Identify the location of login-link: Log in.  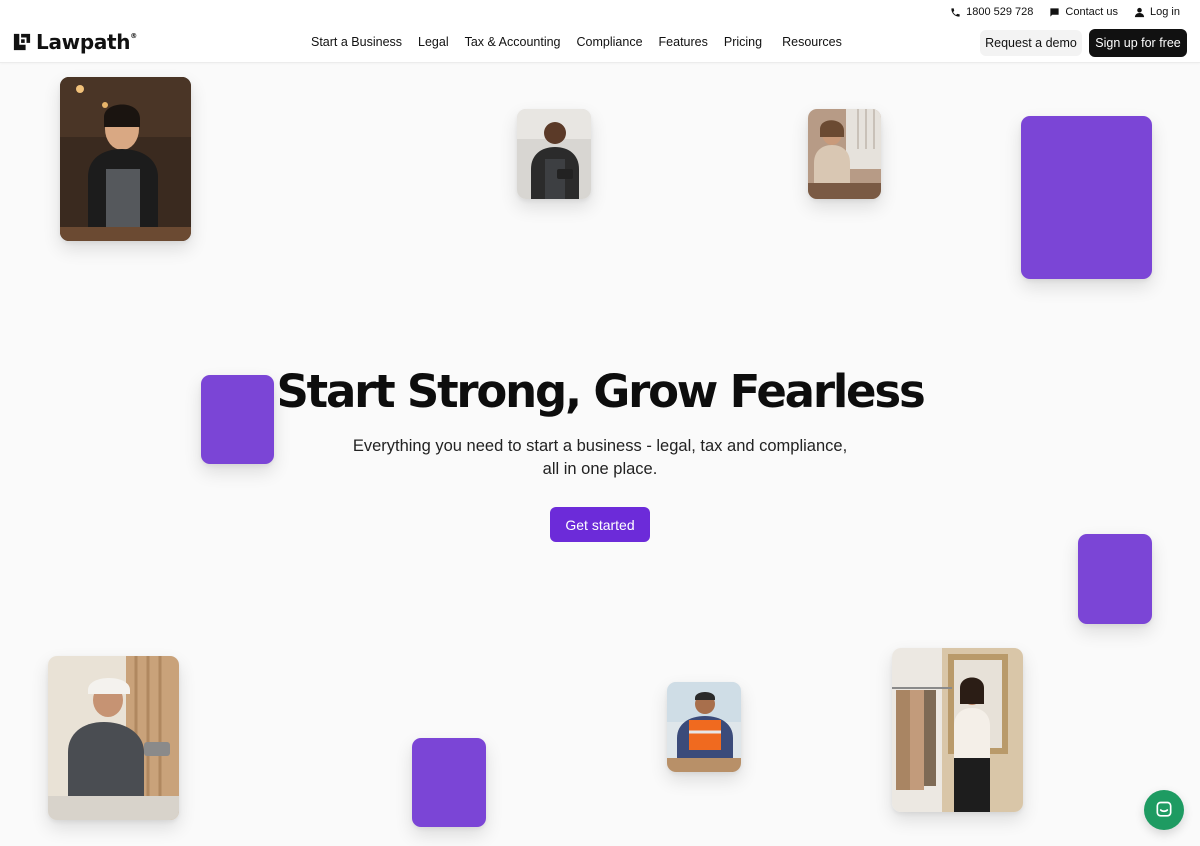
(1157, 12).